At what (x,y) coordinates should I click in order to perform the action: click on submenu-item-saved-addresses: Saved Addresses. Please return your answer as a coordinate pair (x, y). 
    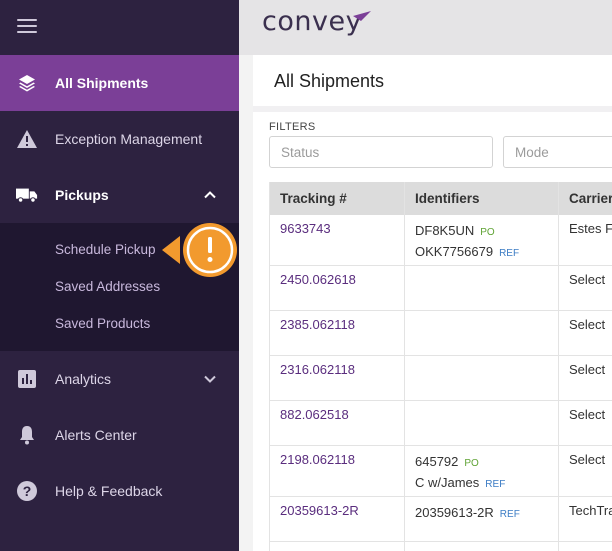
    Looking at the image, I should click on (107, 286).